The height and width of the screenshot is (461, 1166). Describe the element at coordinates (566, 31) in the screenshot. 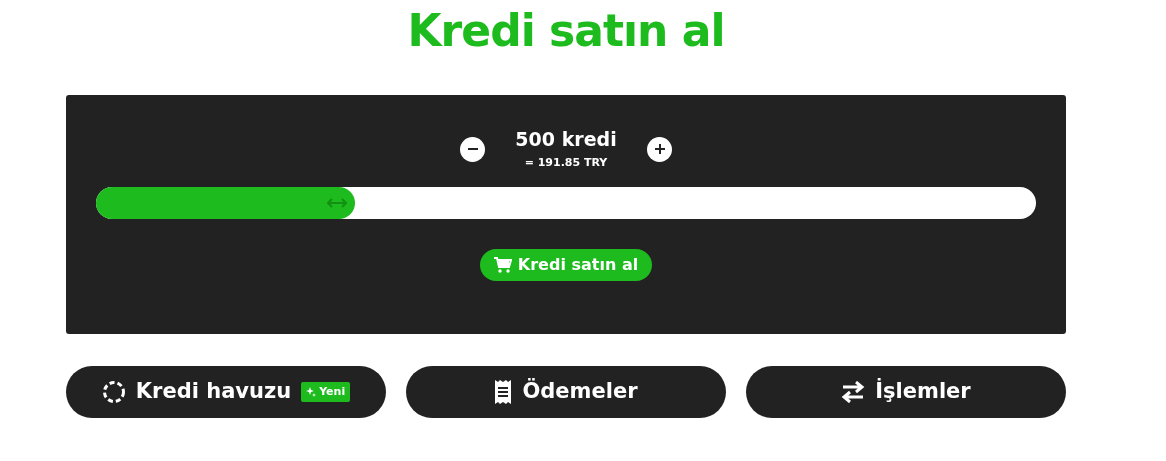

I see `page-title: Kredi satın al` at that location.